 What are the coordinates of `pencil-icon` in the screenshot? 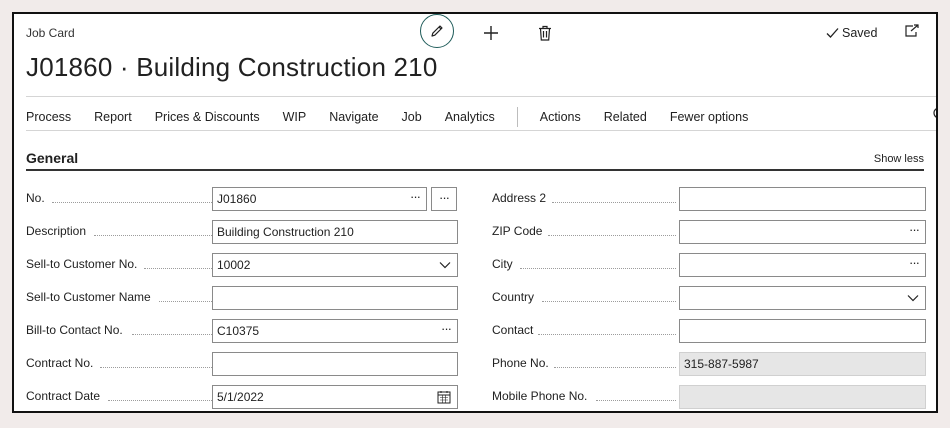 It's located at (437, 31).